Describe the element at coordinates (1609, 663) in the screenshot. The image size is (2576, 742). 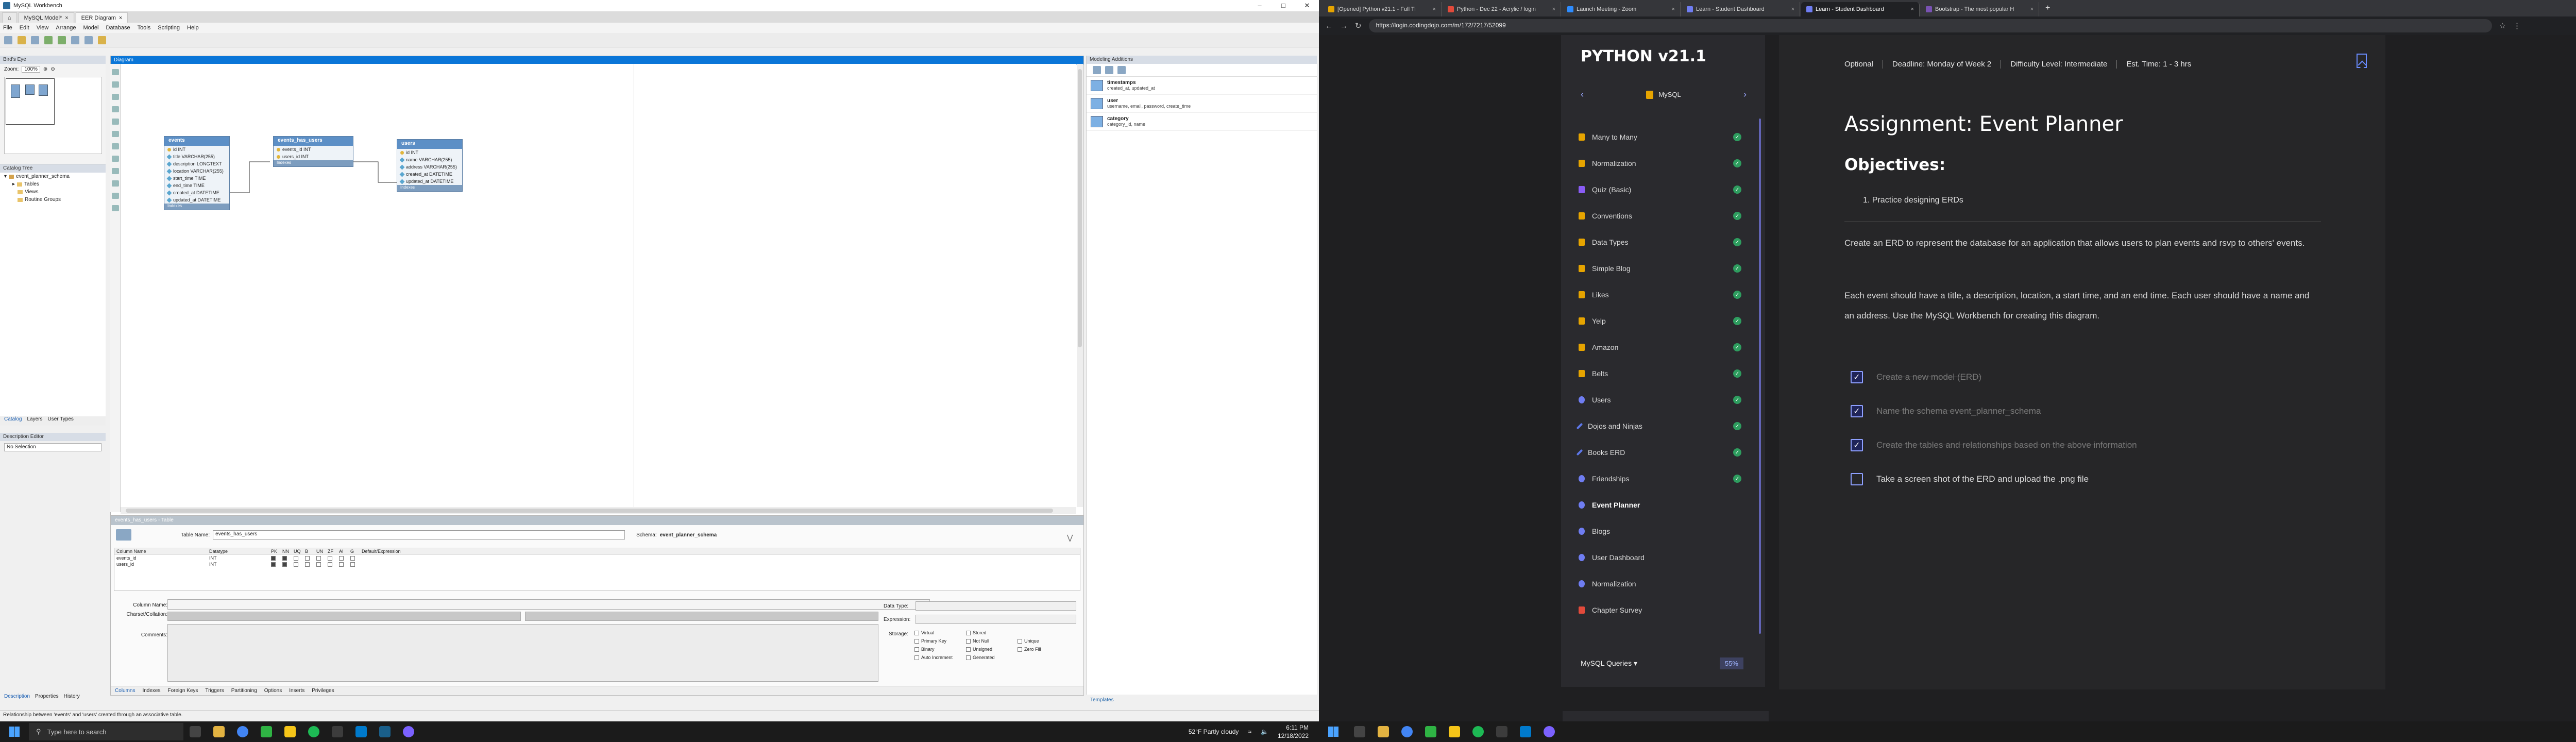
I see `next-chapter-dropdown: MySQL Queries ▾` at that location.